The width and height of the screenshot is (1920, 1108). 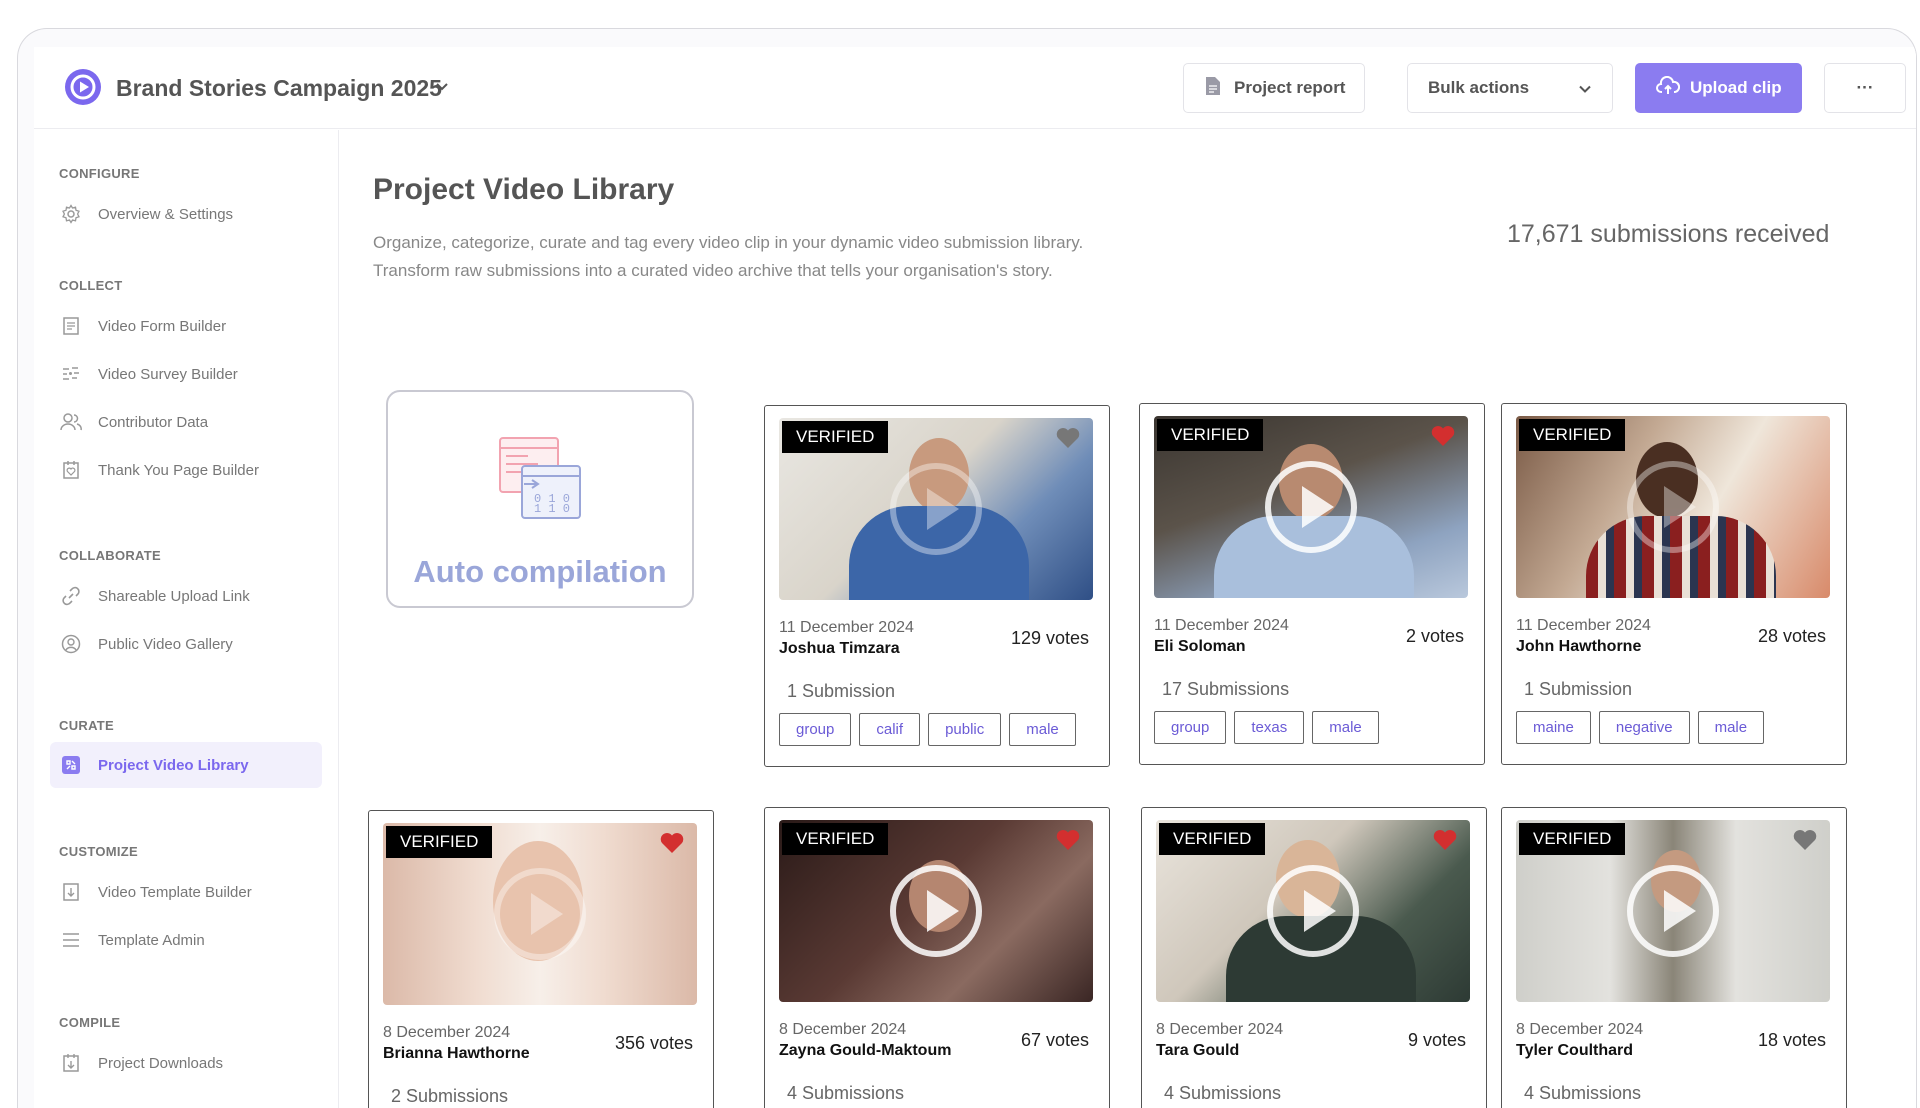 What do you see at coordinates (165, 644) in the screenshot?
I see `sidebar-item-label: Public Video Gallery` at bounding box center [165, 644].